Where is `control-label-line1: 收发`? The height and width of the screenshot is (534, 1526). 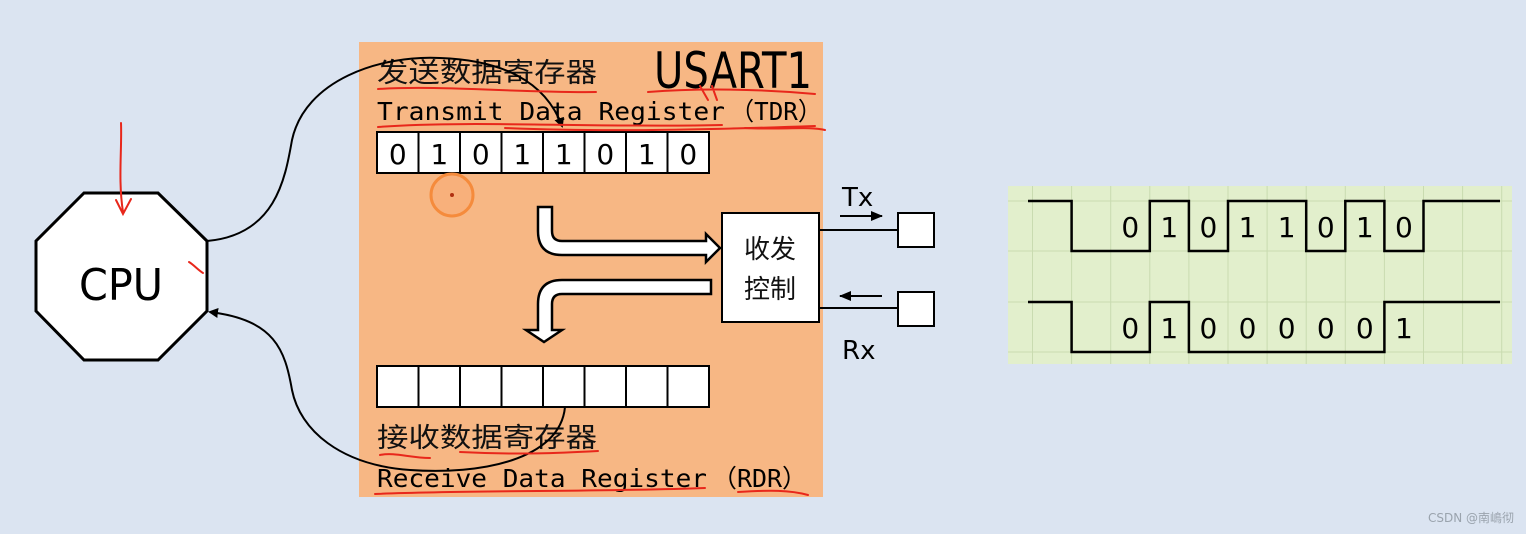 control-label-line1: 收发 is located at coordinates (770, 250).